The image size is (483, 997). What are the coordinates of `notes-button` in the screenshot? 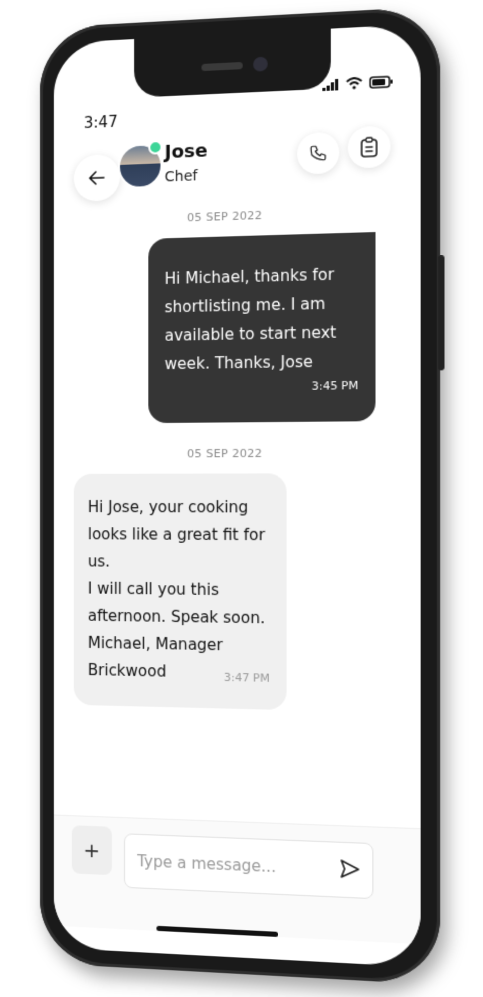 It's located at (369, 147).